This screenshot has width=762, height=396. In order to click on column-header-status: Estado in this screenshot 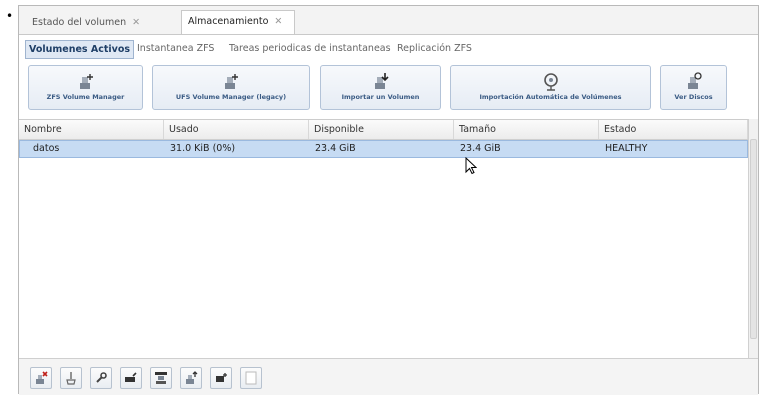, I will do `click(673, 129)`.